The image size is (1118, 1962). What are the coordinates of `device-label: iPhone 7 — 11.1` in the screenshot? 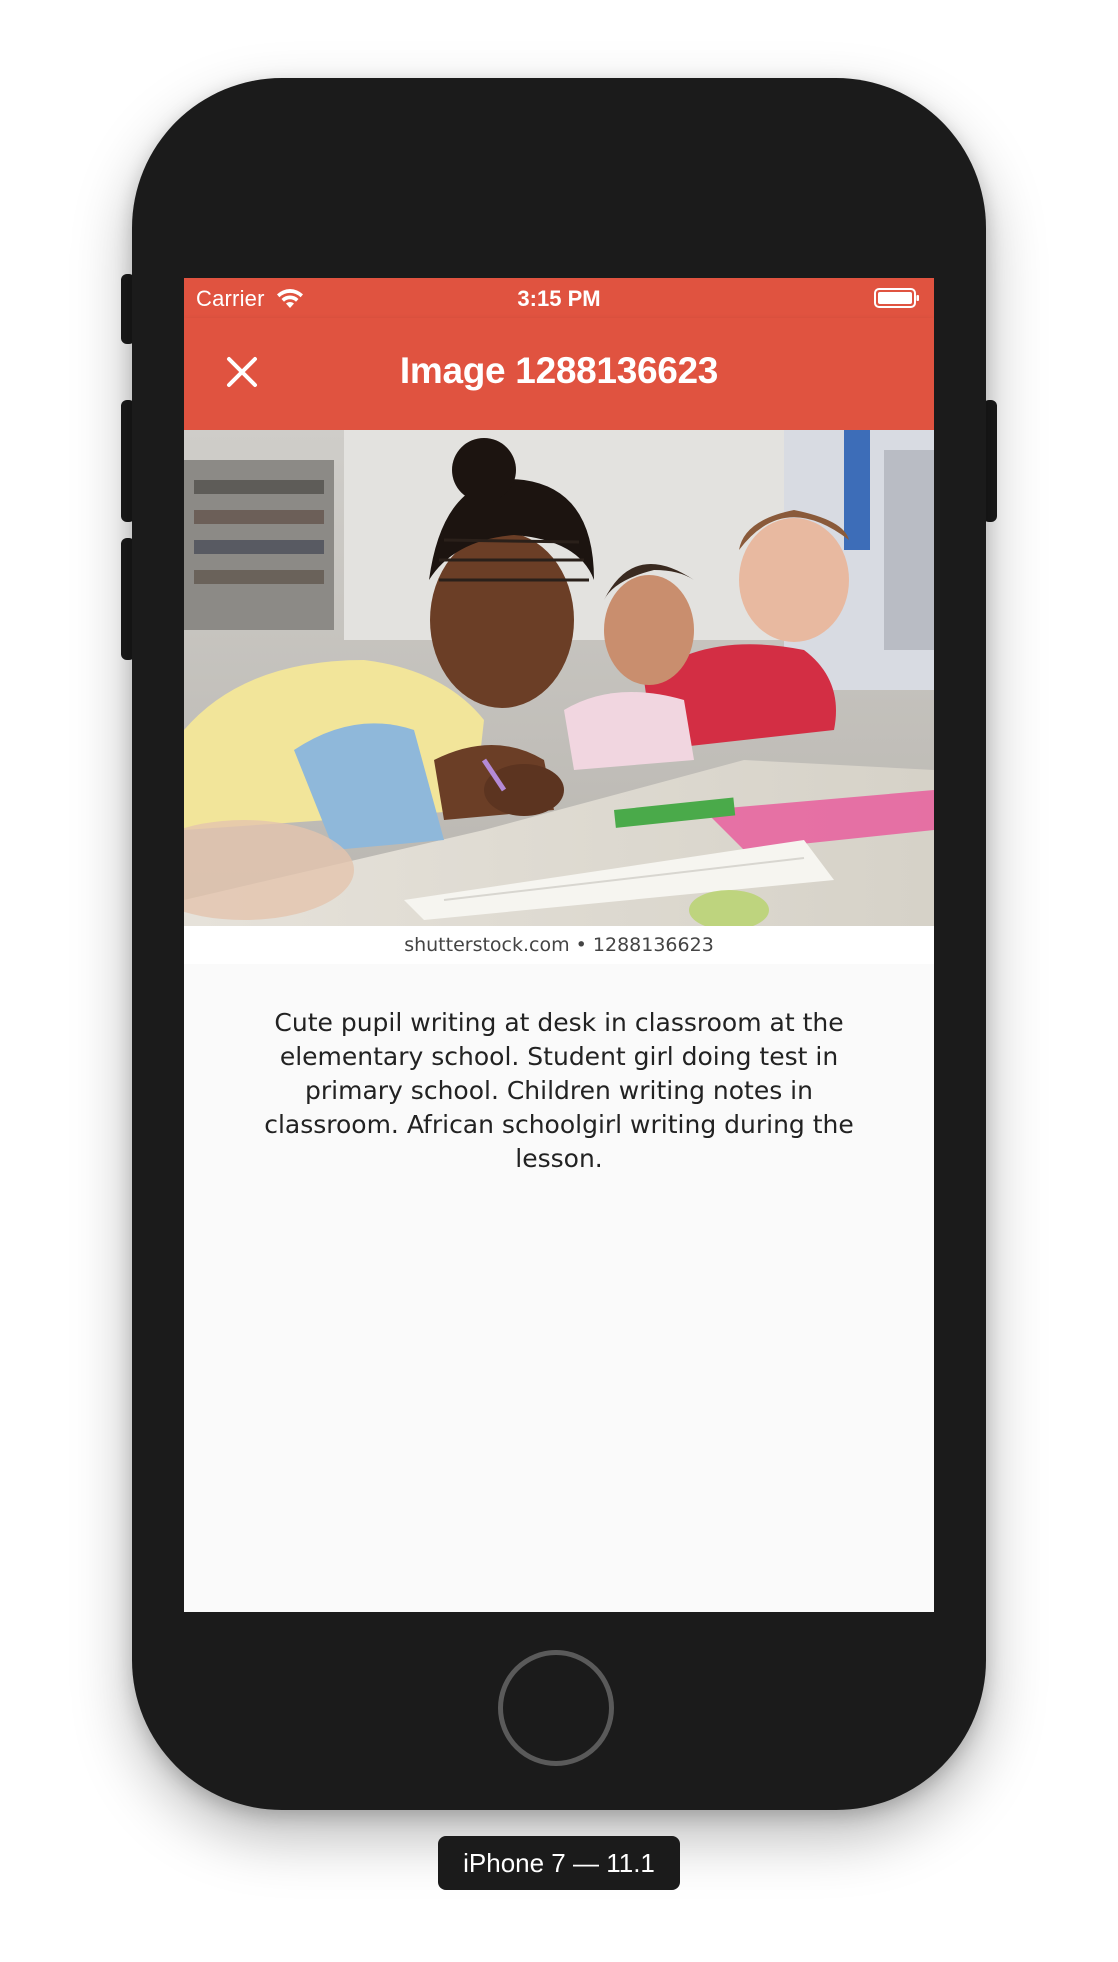 It's located at (559, 1863).